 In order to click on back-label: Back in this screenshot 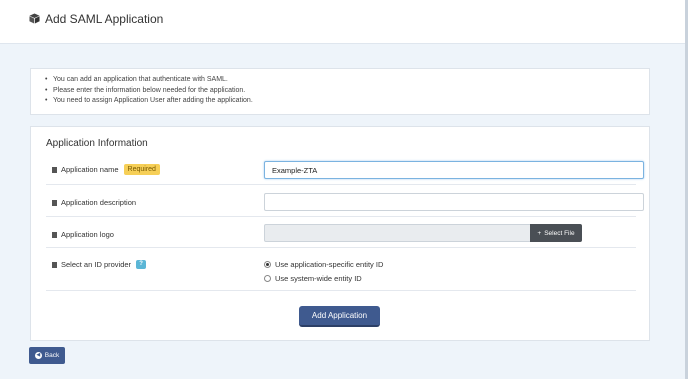, I will do `click(52, 355)`.